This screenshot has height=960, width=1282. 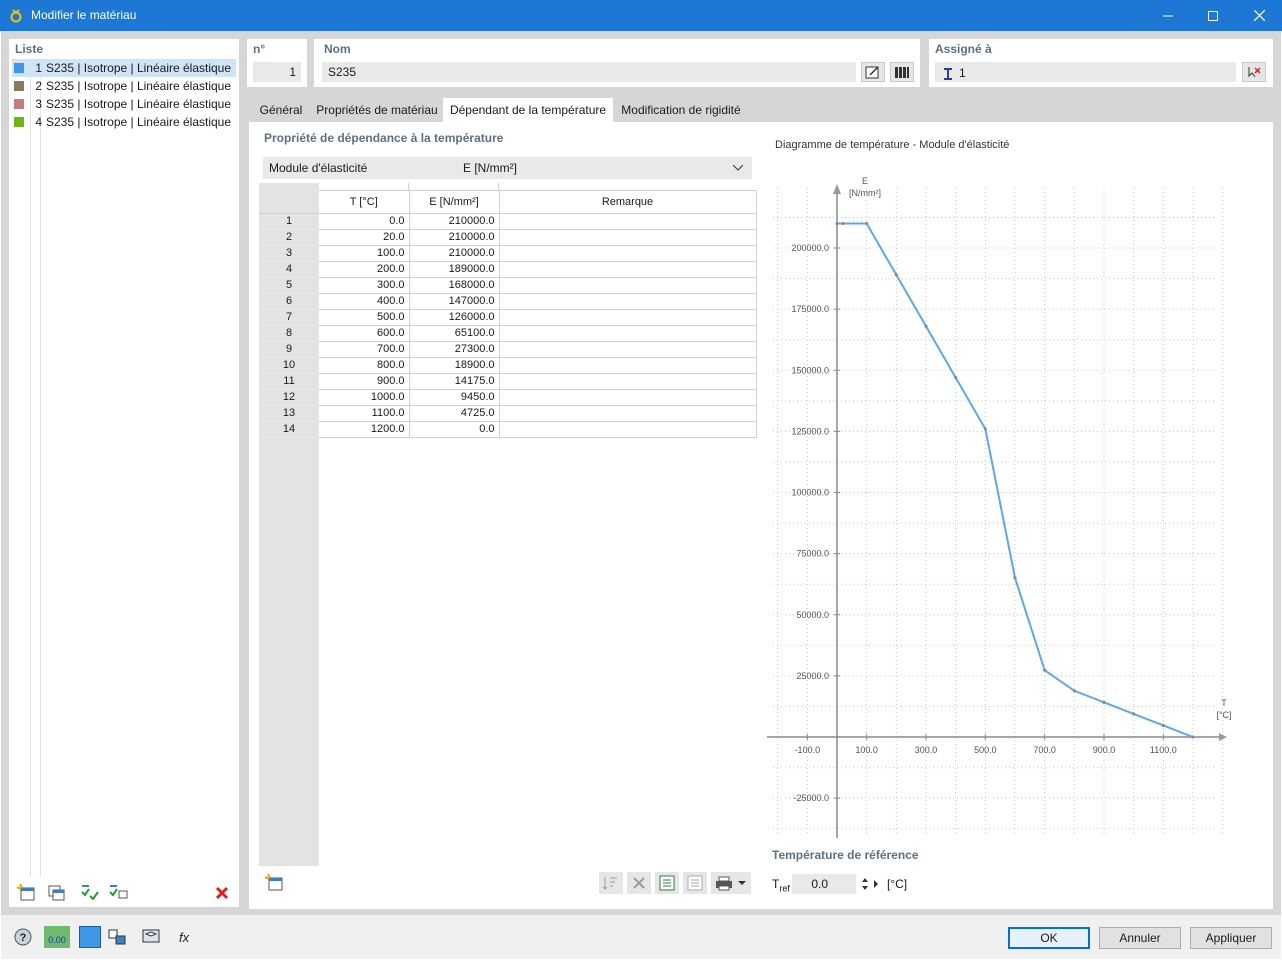 What do you see at coordinates (731, 883) in the screenshot?
I see `print-button` at bounding box center [731, 883].